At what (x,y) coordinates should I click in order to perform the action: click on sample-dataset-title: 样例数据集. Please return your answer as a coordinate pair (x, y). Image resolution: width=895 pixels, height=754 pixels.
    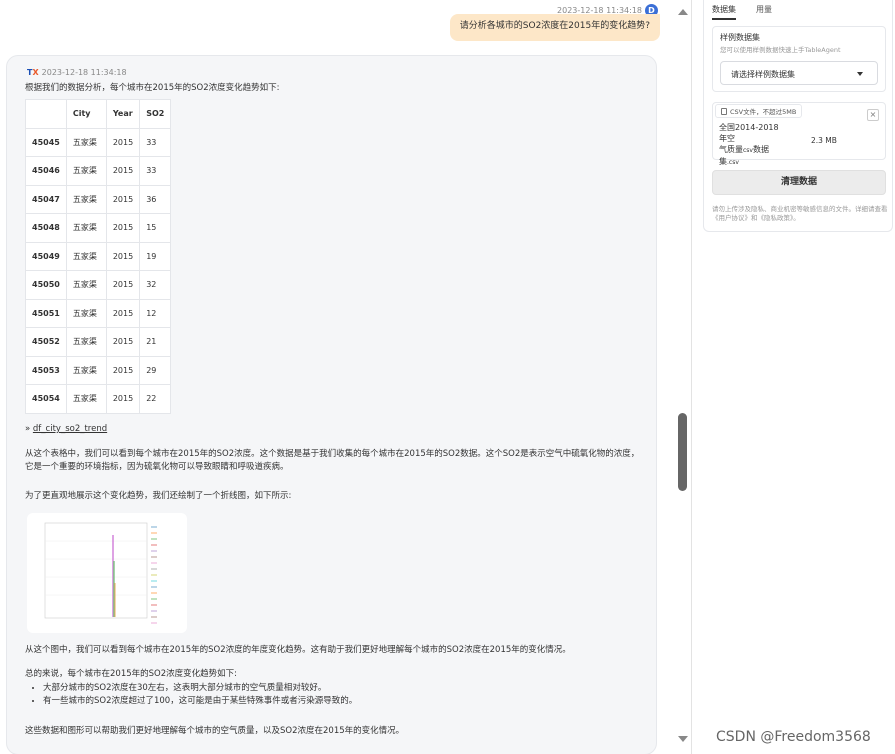
    Looking at the image, I should click on (740, 37).